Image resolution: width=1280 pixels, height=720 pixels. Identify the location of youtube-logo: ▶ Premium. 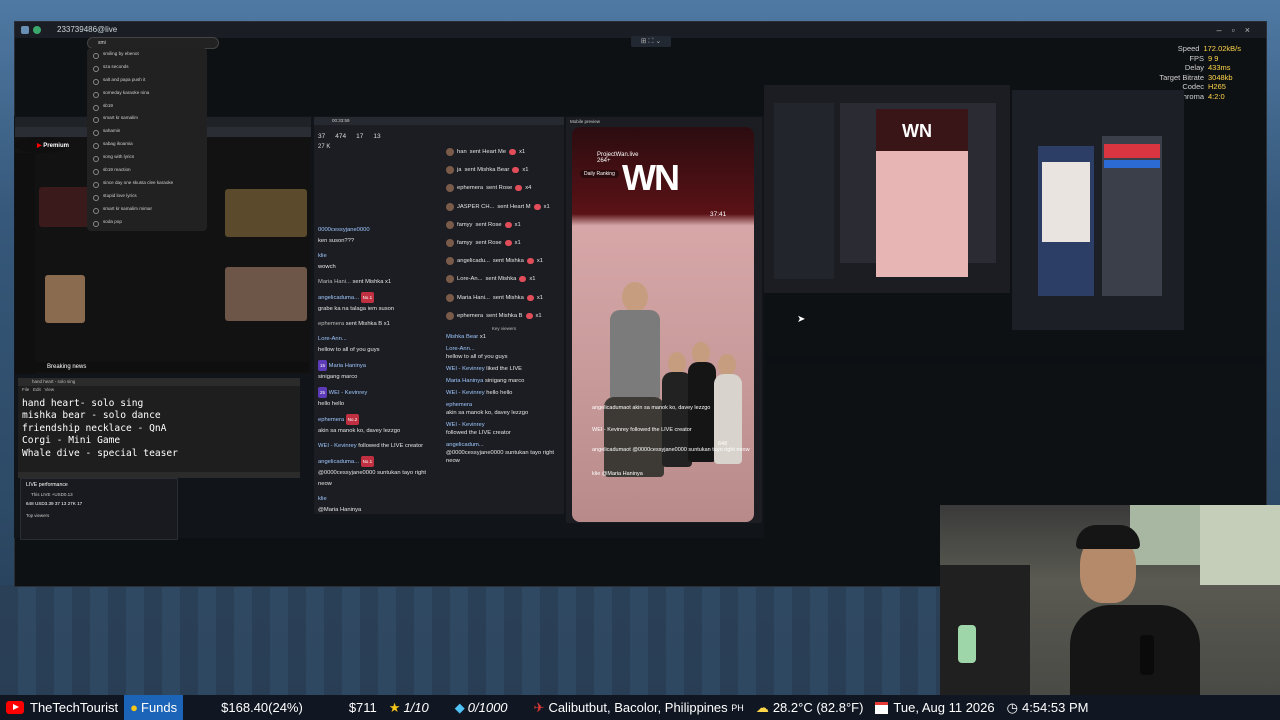
(53, 145).